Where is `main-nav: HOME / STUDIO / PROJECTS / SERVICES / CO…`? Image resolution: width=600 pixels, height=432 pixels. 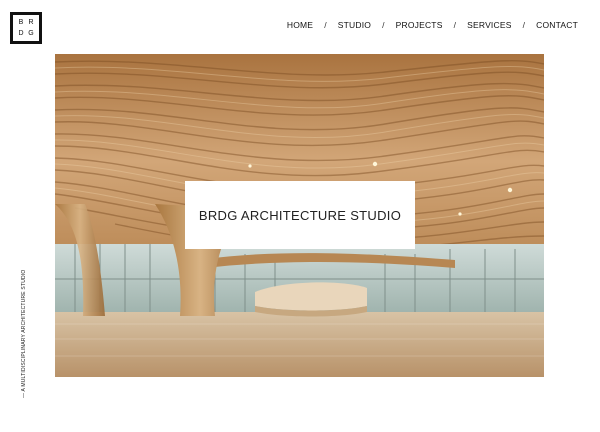 main-nav: HOME / STUDIO / PROJECTS / SERVICES / CO… is located at coordinates (432, 25).